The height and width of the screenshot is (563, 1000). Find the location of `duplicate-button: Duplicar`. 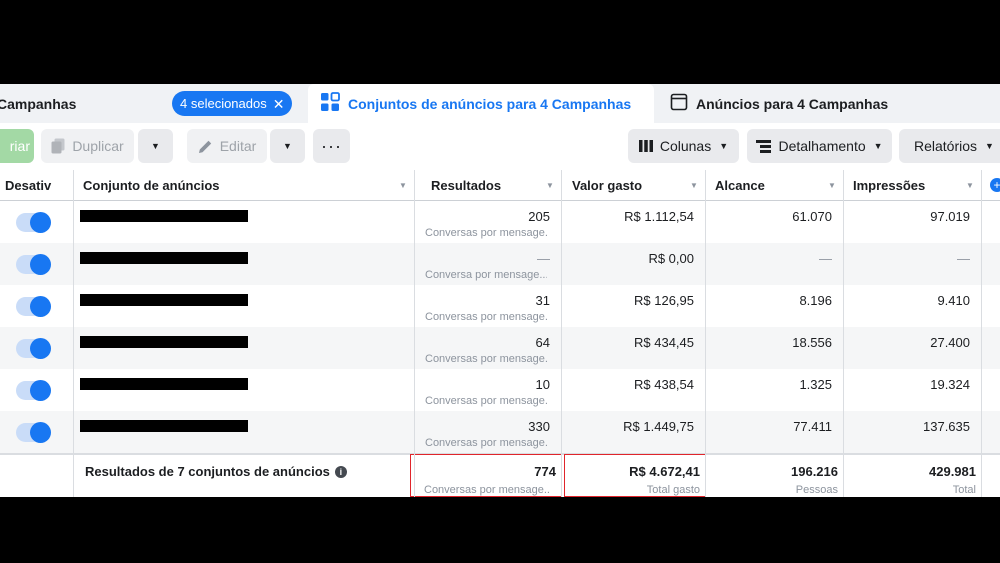

duplicate-button: Duplicar is located at coordinates (87, 146).